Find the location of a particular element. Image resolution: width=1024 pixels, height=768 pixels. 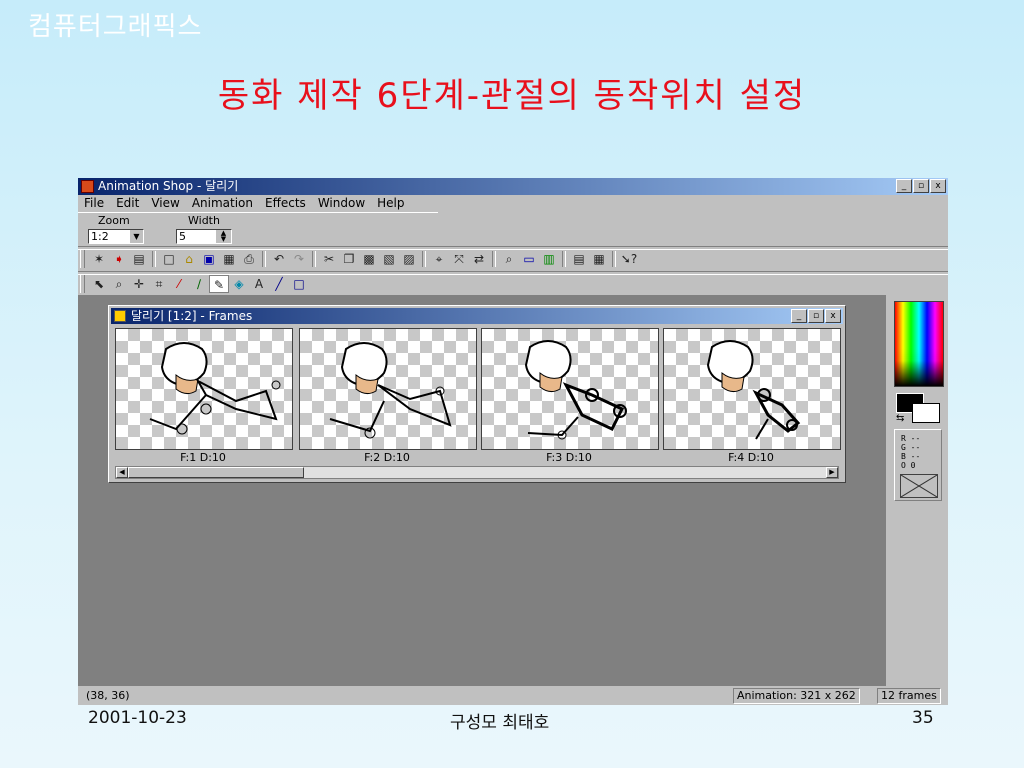

transparent-swatch is located at coordinates (919, 486).